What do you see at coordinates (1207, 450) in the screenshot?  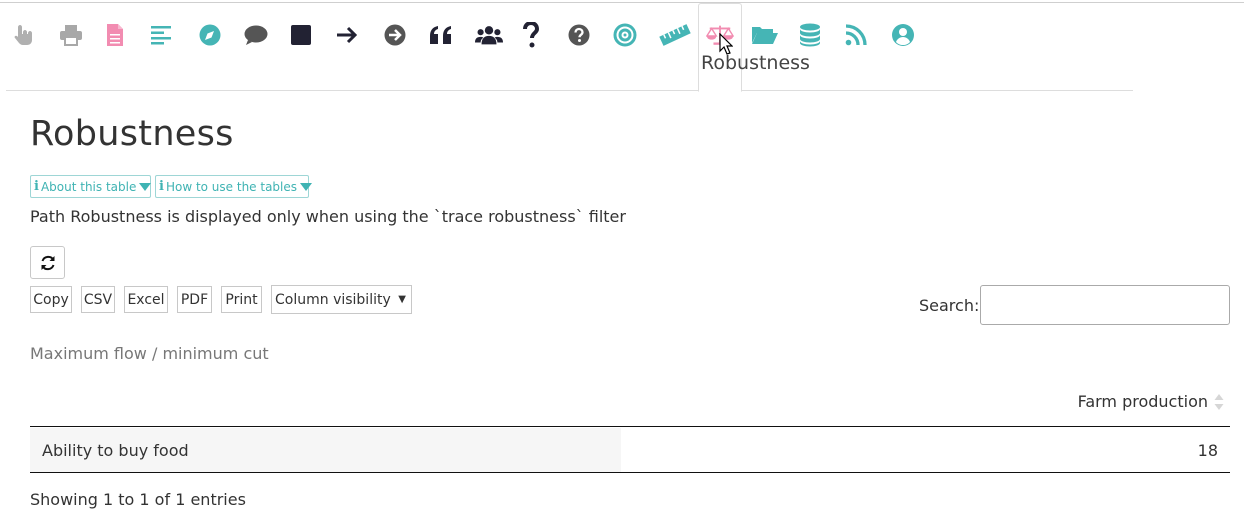 I see `row-value: 18` at bounding box center [1207, 450].